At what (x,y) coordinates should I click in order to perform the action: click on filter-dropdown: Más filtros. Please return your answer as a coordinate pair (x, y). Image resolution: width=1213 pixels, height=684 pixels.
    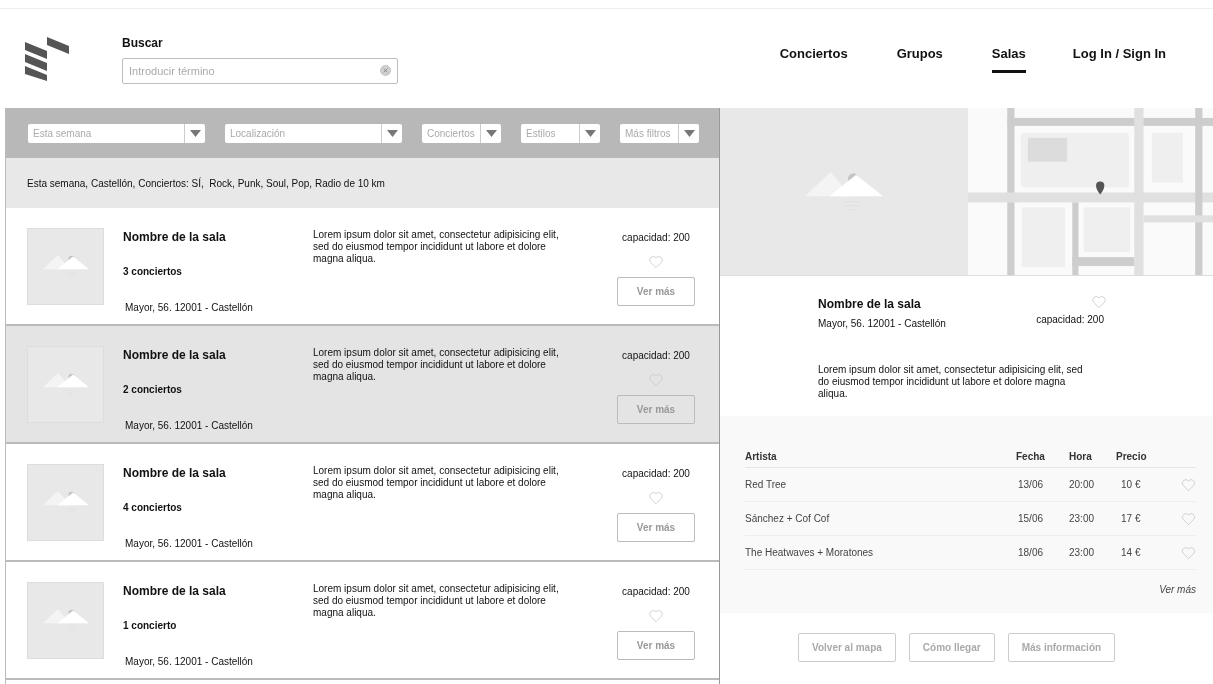
    Looking at the image, I should click on (659, 133).